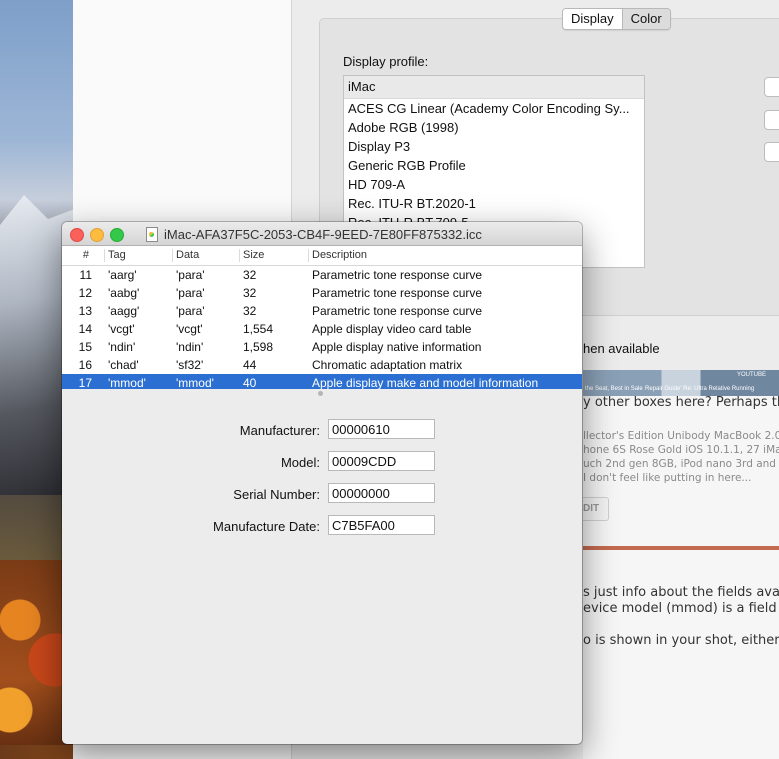 This screenshot has height=759, width=779. What do you see at coordinates (339, 255) in the screenshot?
I see `column-header-description: Description` at bounding box center [339, 255].